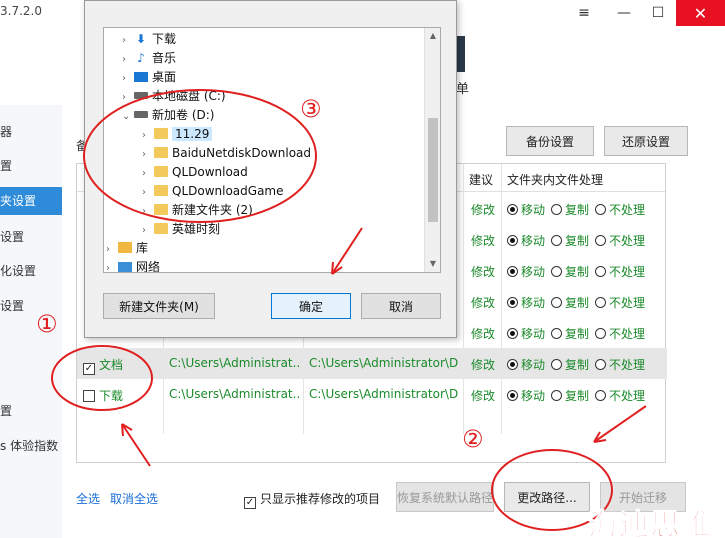 Image resolution: width=725 pixels, height=538 pixels. Describe the element at coordinates (31, 271) in the screenshot. I see `sidebar-item: 化设置` at that location.